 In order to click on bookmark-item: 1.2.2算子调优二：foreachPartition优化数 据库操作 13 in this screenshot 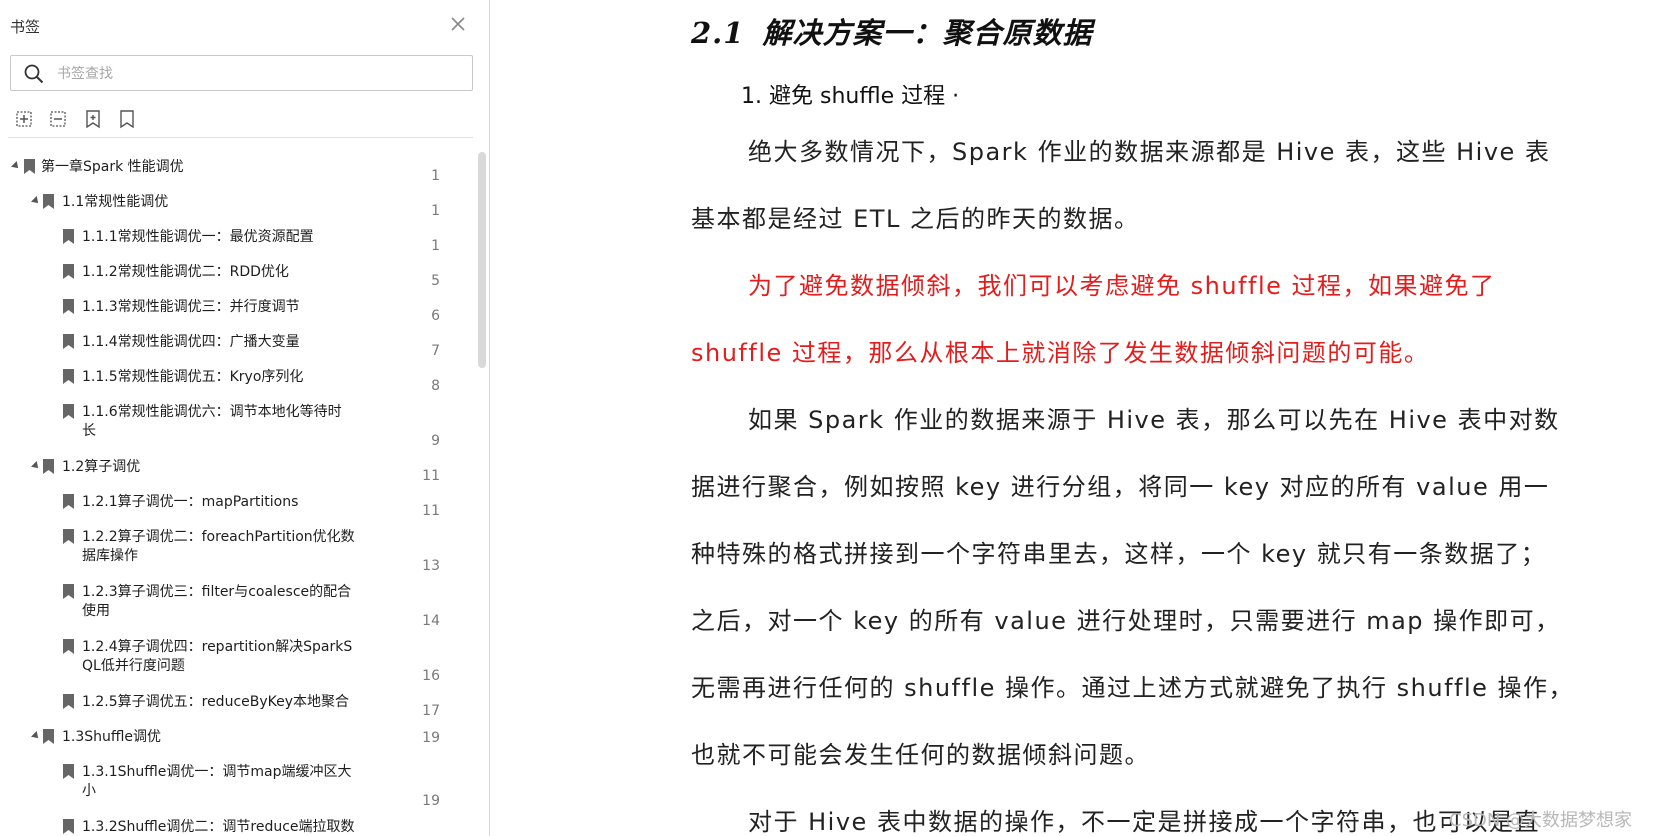, I will do `click(235, 550)`.